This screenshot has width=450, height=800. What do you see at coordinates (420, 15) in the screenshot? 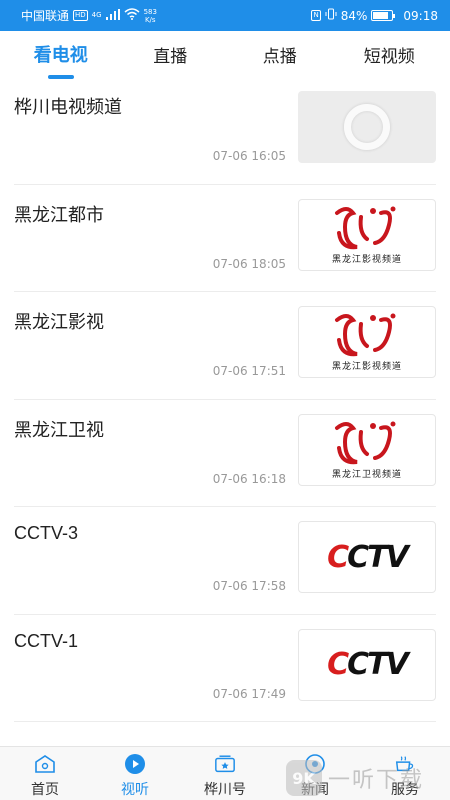
I see `clock: 09:18` at bounding box center [420, 15].